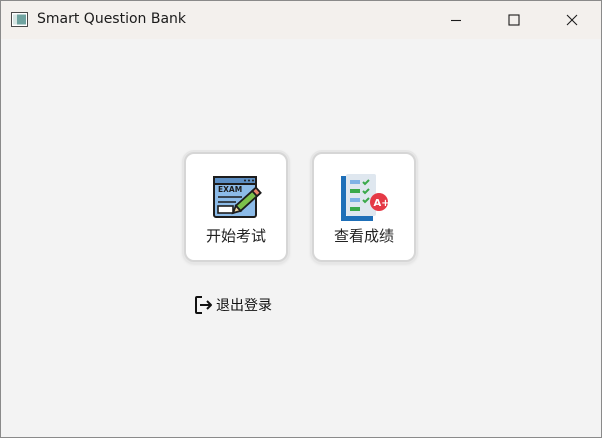  Describe the element at coordinates (203, 305) in the screenshot. I see `logout-icon` at that location.